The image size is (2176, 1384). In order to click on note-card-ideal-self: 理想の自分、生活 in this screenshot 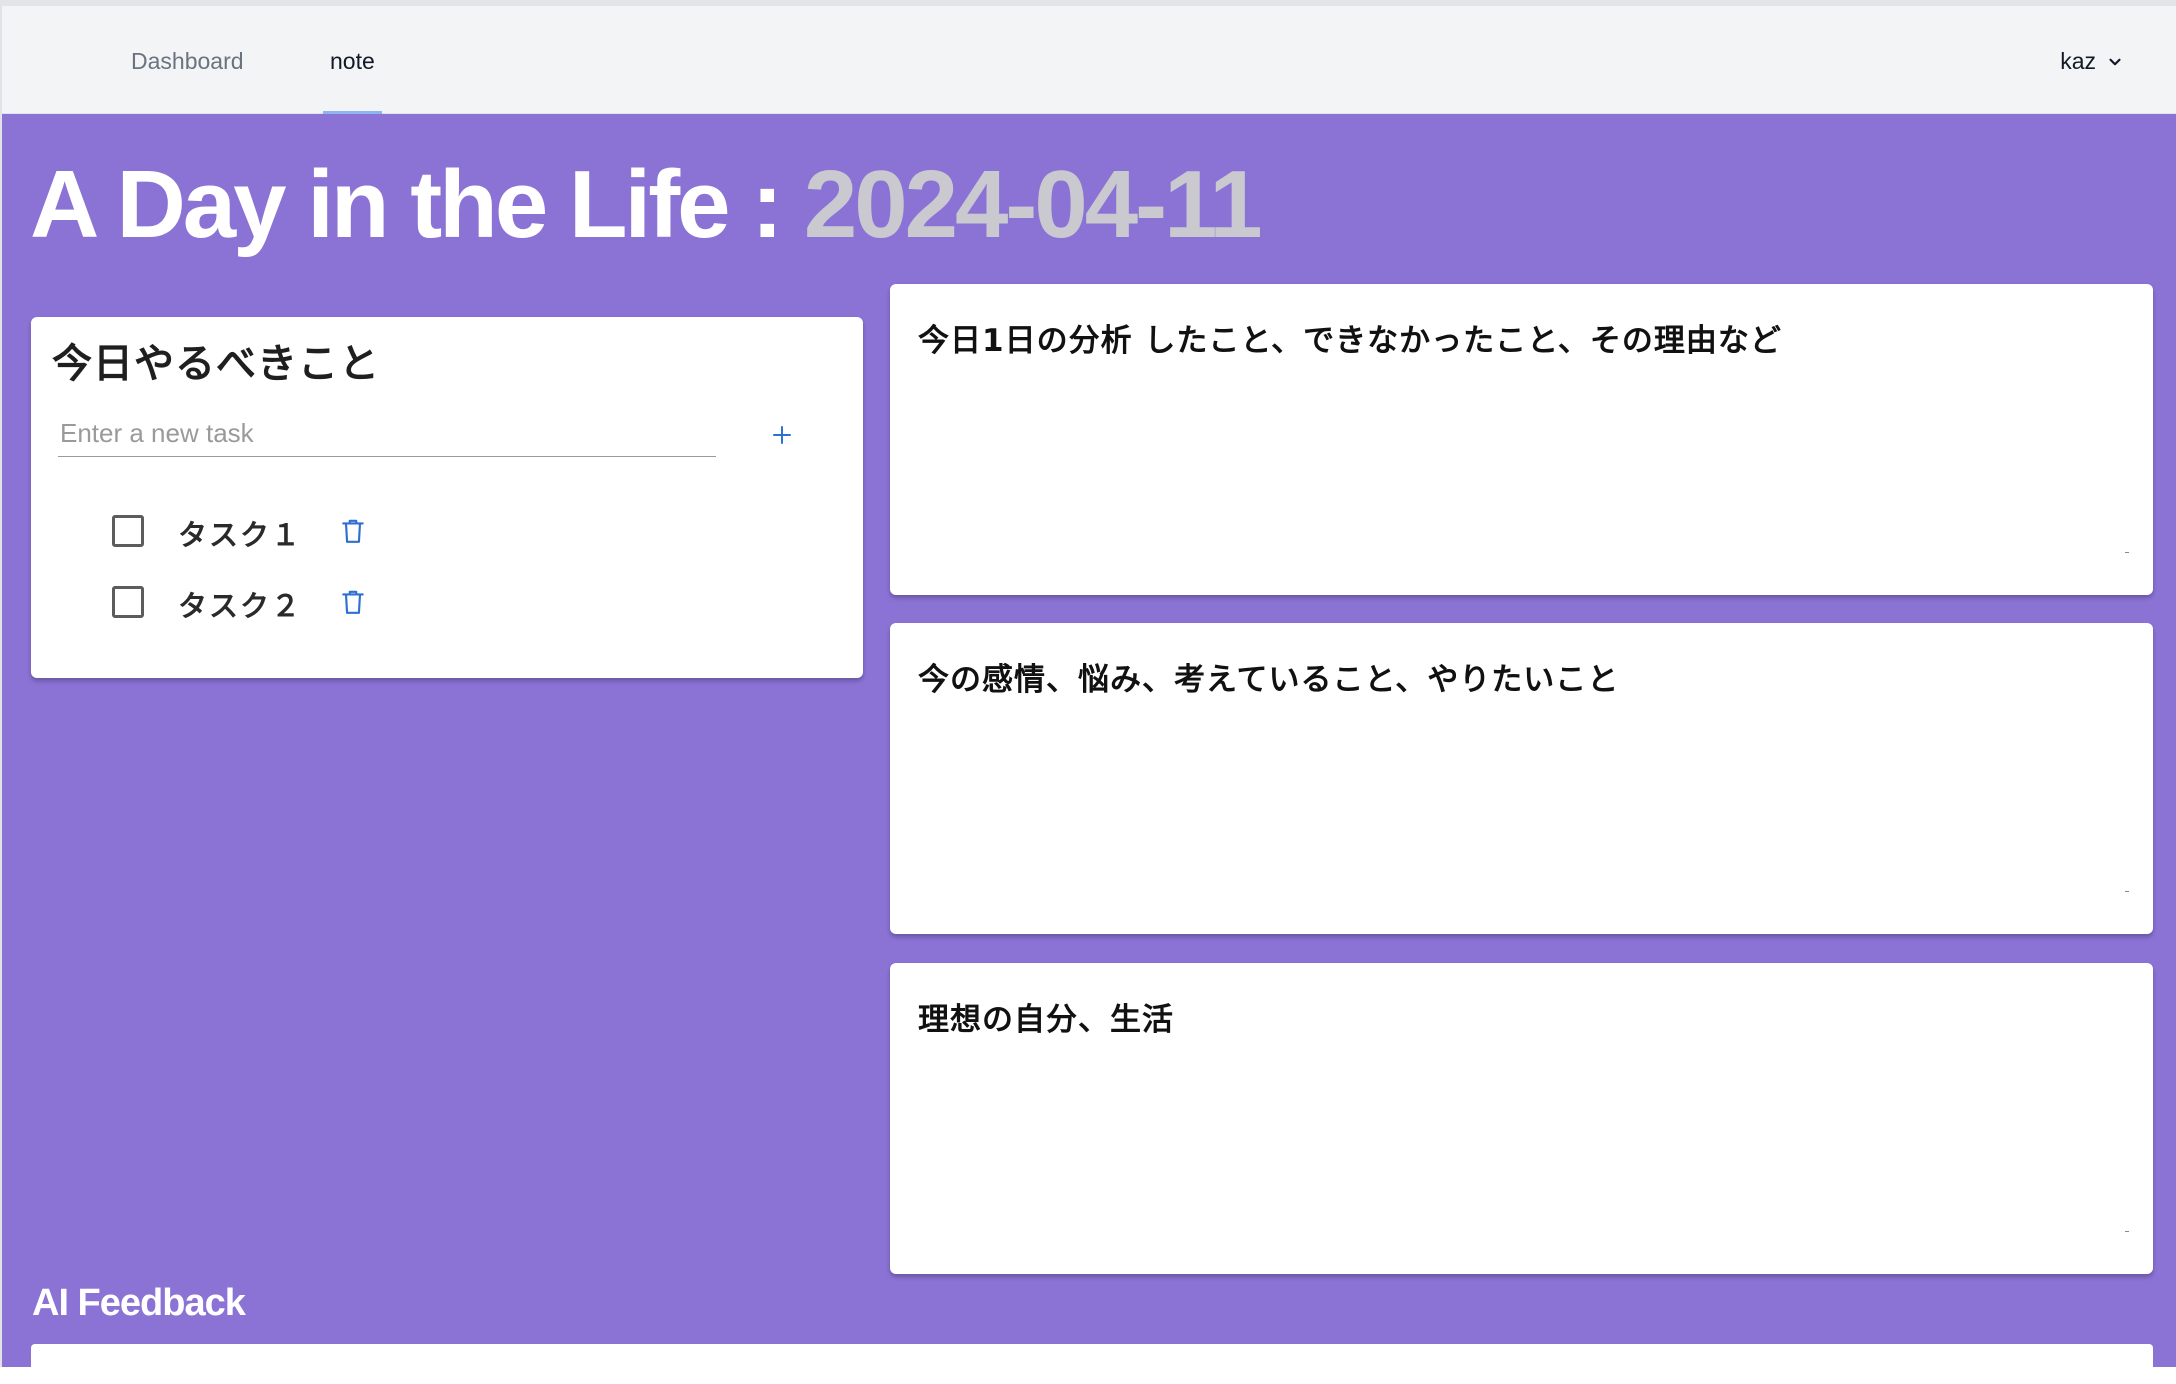, I will do `click(1521, 1118)`.